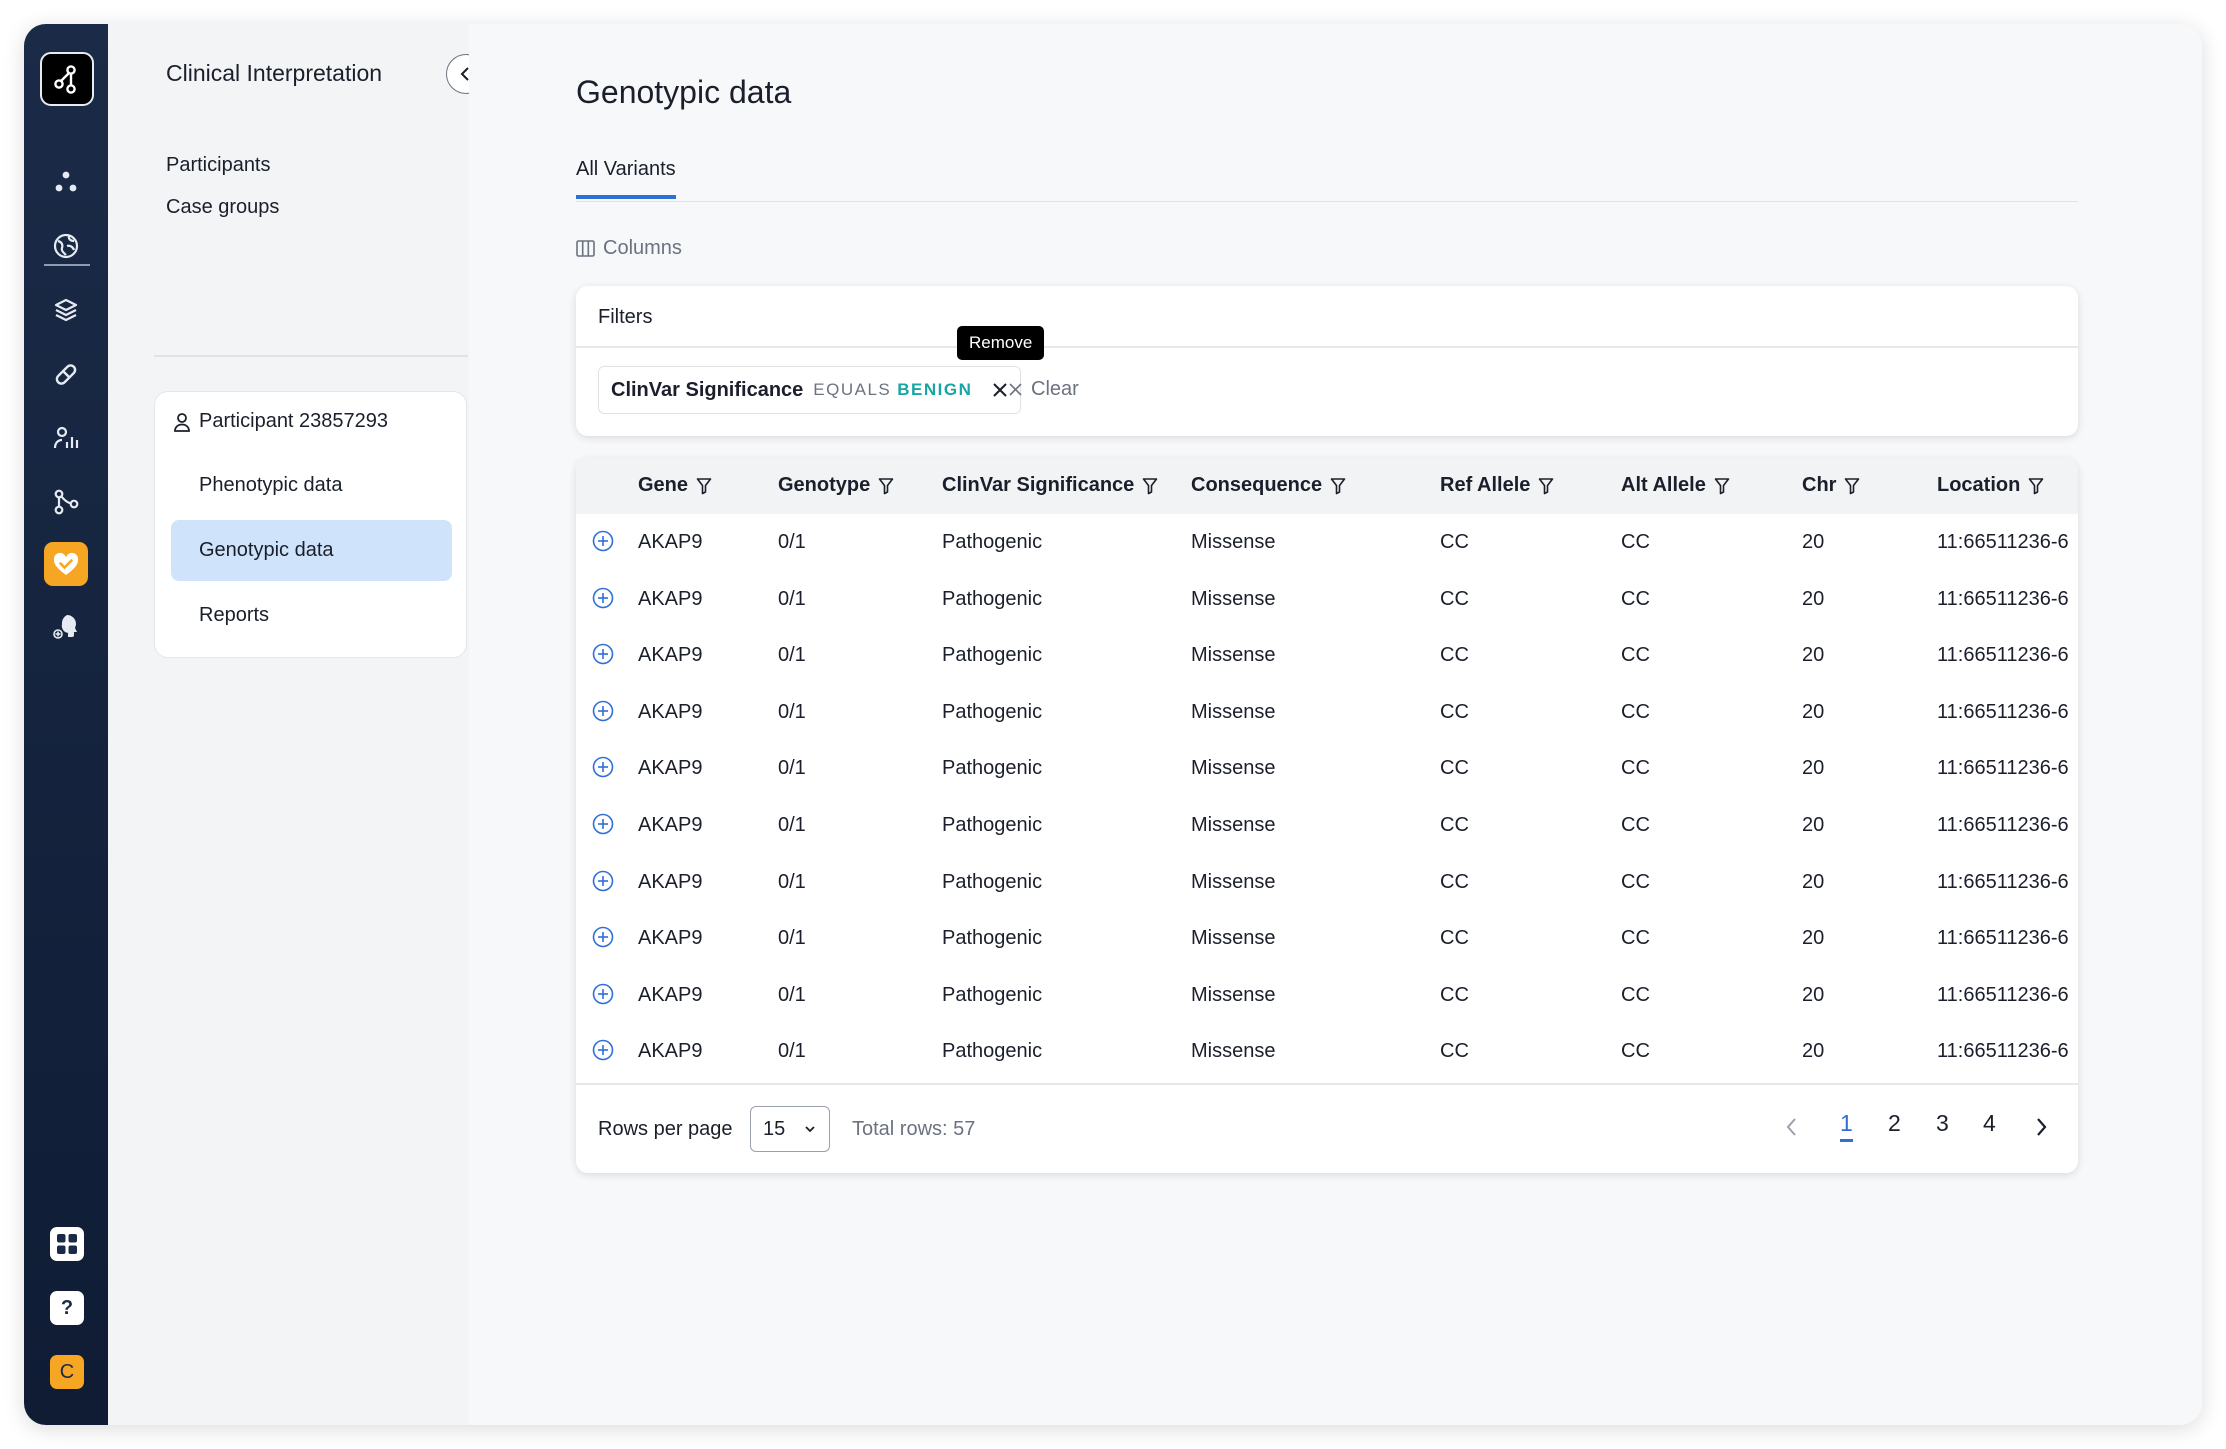 This screenshot has height=1449, width=2226. I want to click on clear-label: Clear, so click(1055, 389).